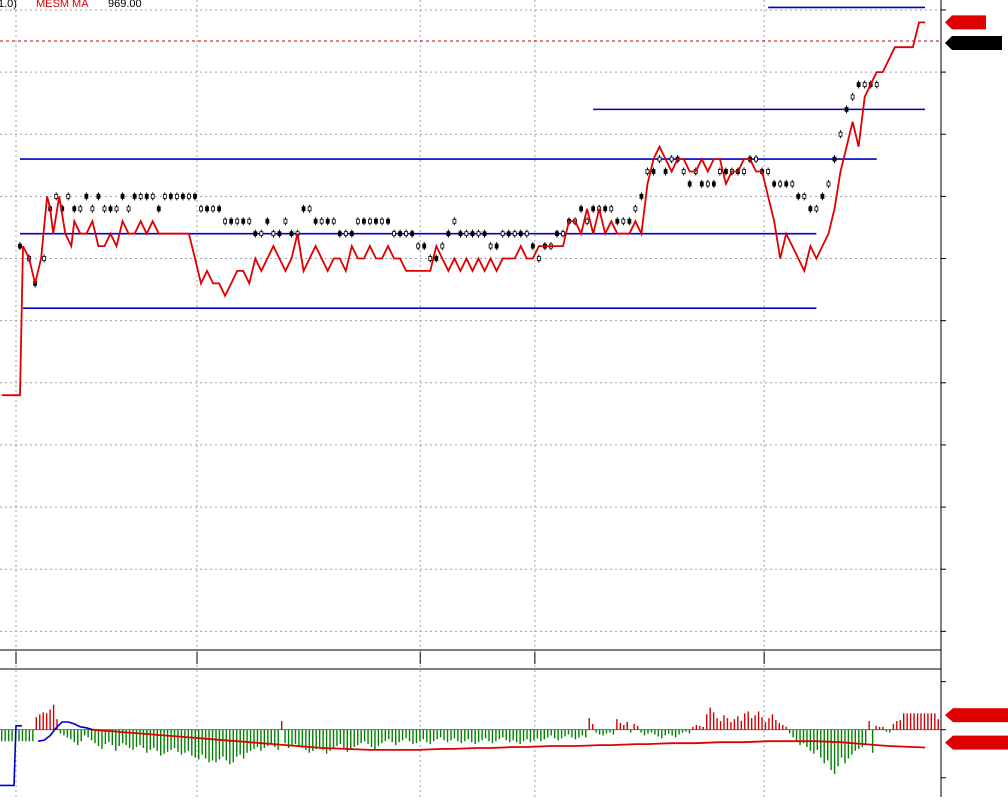 This screenshot has height=802, width=1008. Describe the element at coordinates (8, 5) in the screenshot. I see `header-fragment-left: 1.0)` at that location.